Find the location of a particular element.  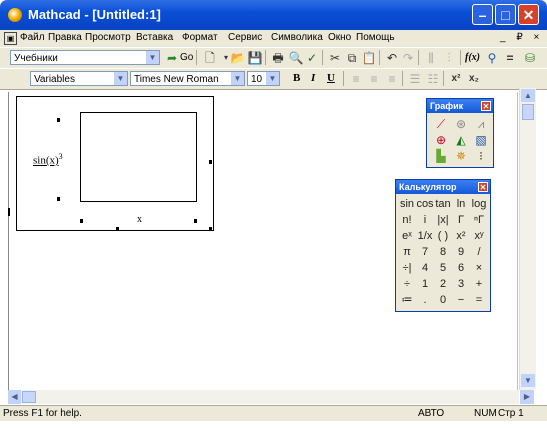

calc-button: sin is located at coordinates (407, 204).